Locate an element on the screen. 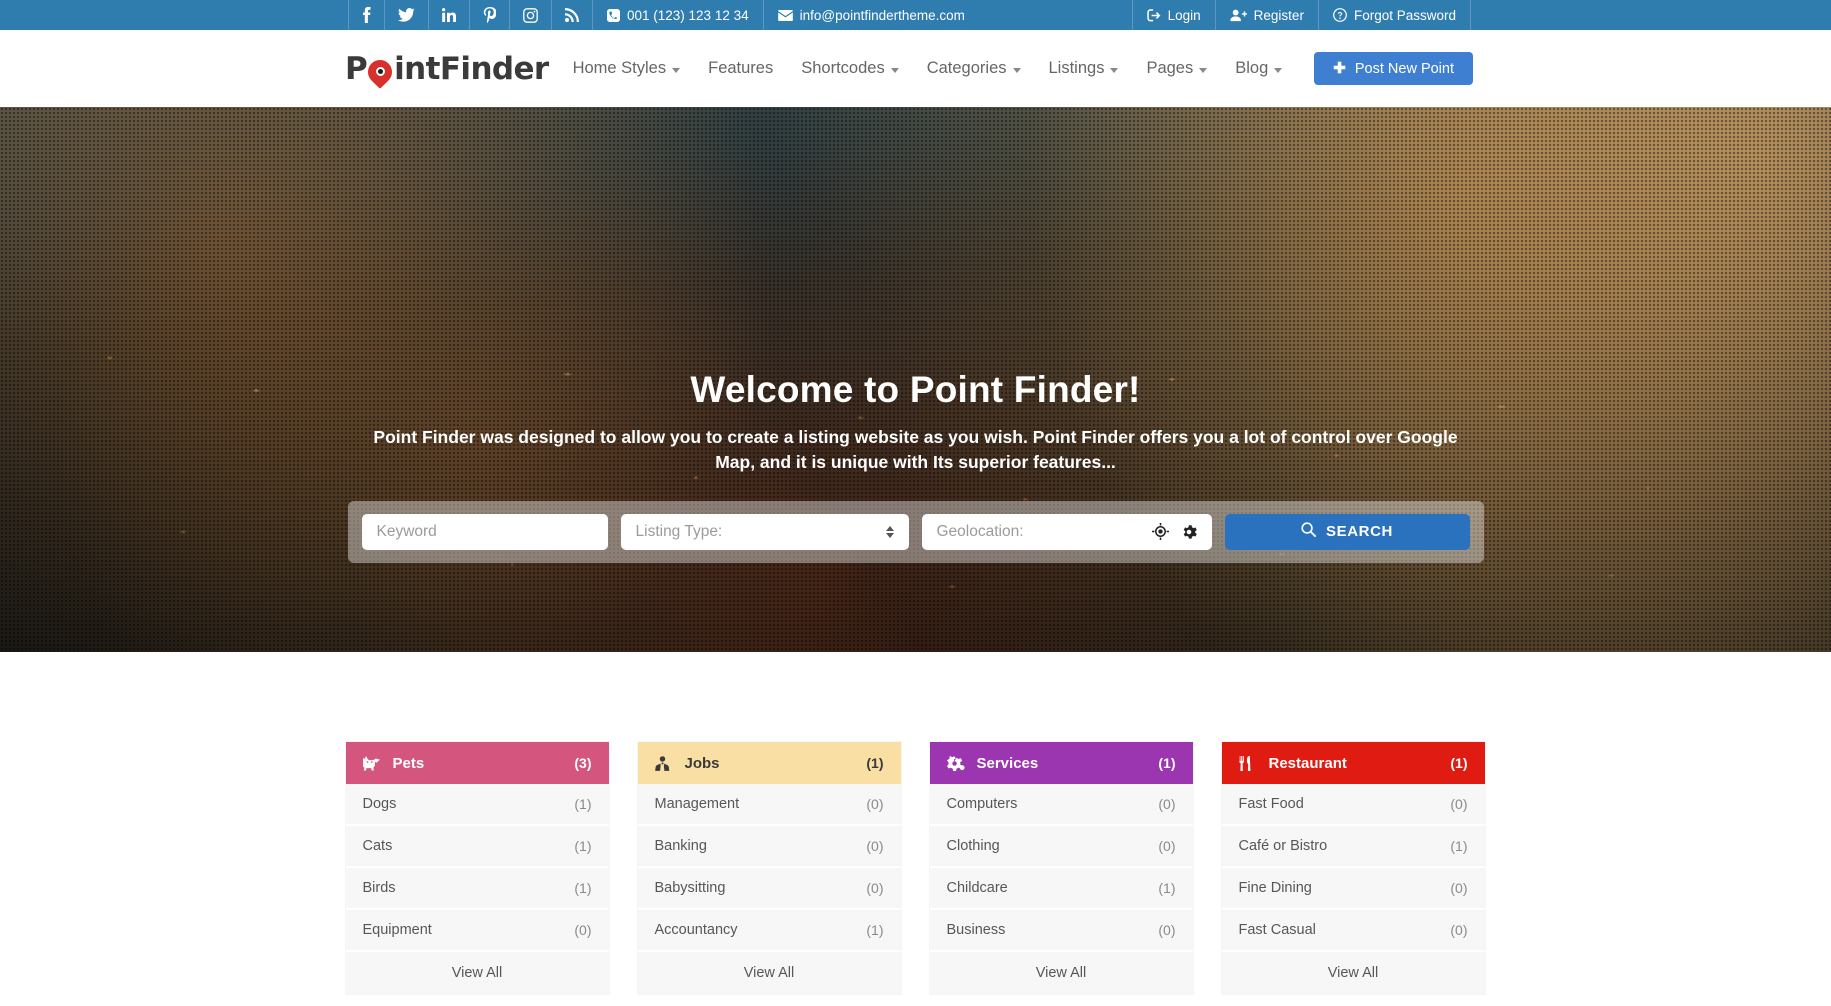 The height and width of the screenshot is (1006, 1831). search-button: SEARCH is located at coordinates (1347, 531).